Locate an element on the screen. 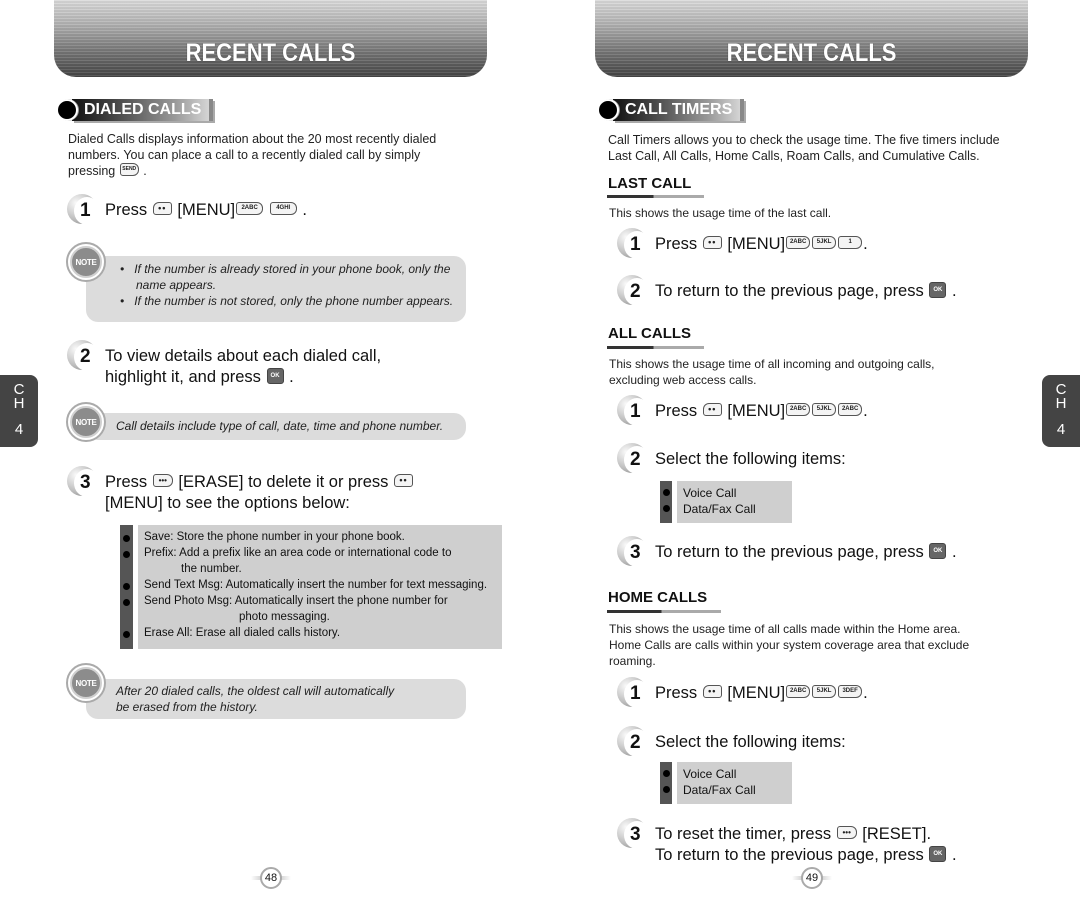 The image size is (1080, 917). ok-key-icon: OK is located at coordinates (938, 550).